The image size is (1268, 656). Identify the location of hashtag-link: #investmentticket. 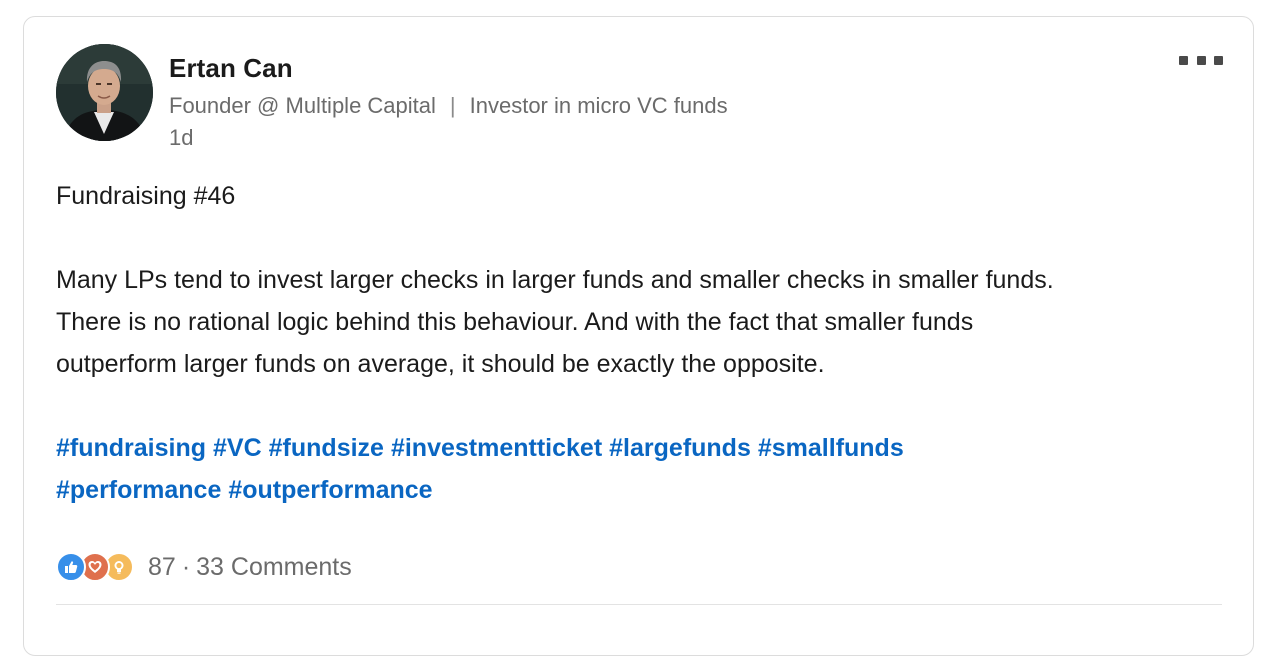
(496, 448).